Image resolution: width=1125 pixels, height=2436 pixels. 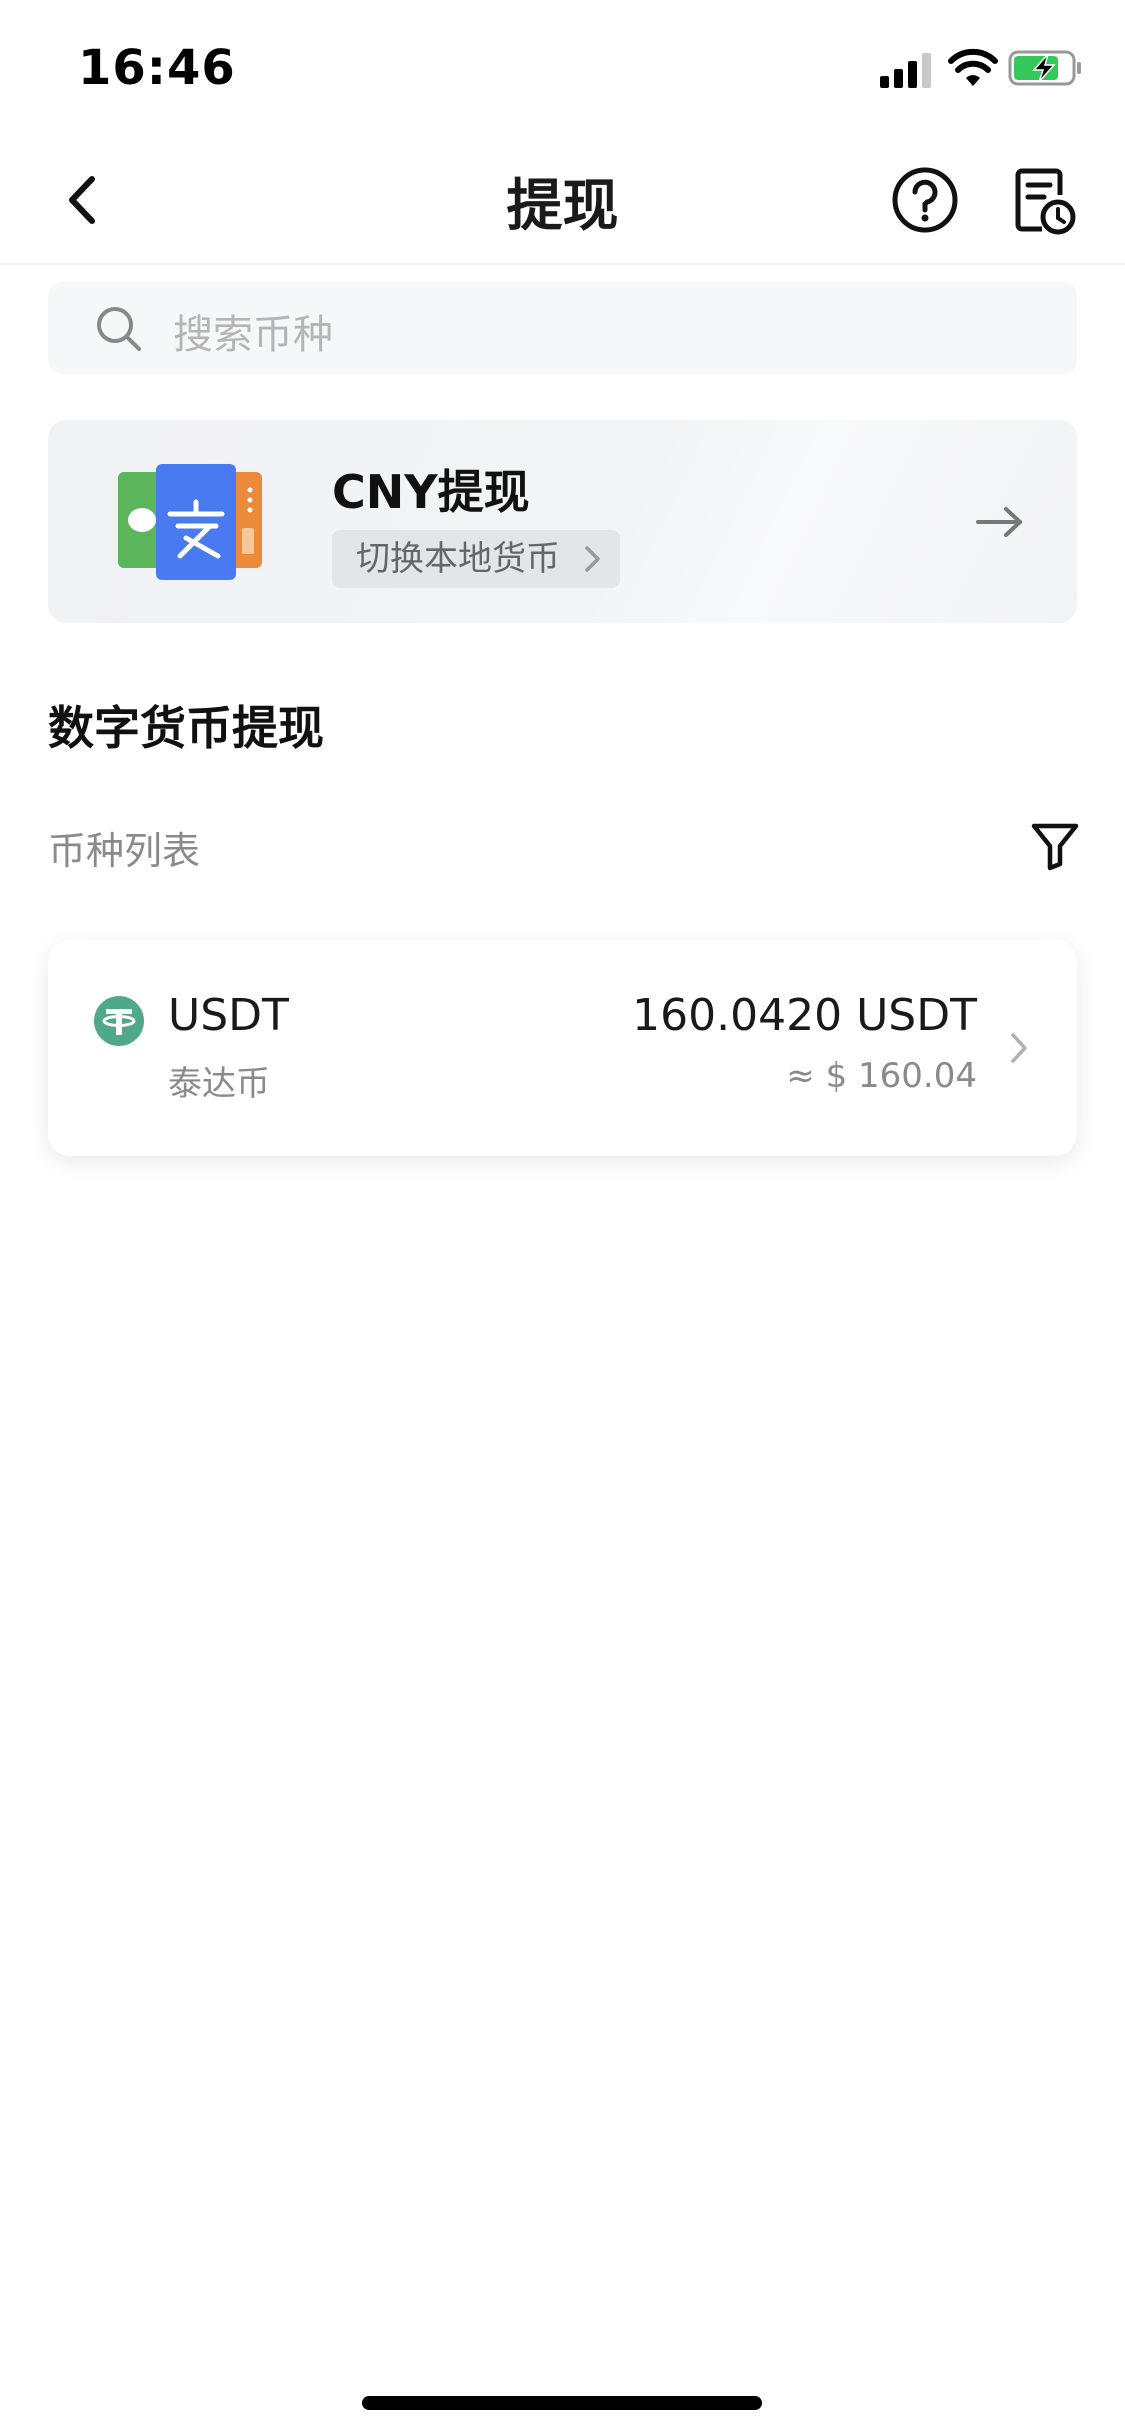 I want to click on coin-list-item: USDT 泰达币 160.0420 USDT ≈ $ 160.04, so click(x=562, y=1048).